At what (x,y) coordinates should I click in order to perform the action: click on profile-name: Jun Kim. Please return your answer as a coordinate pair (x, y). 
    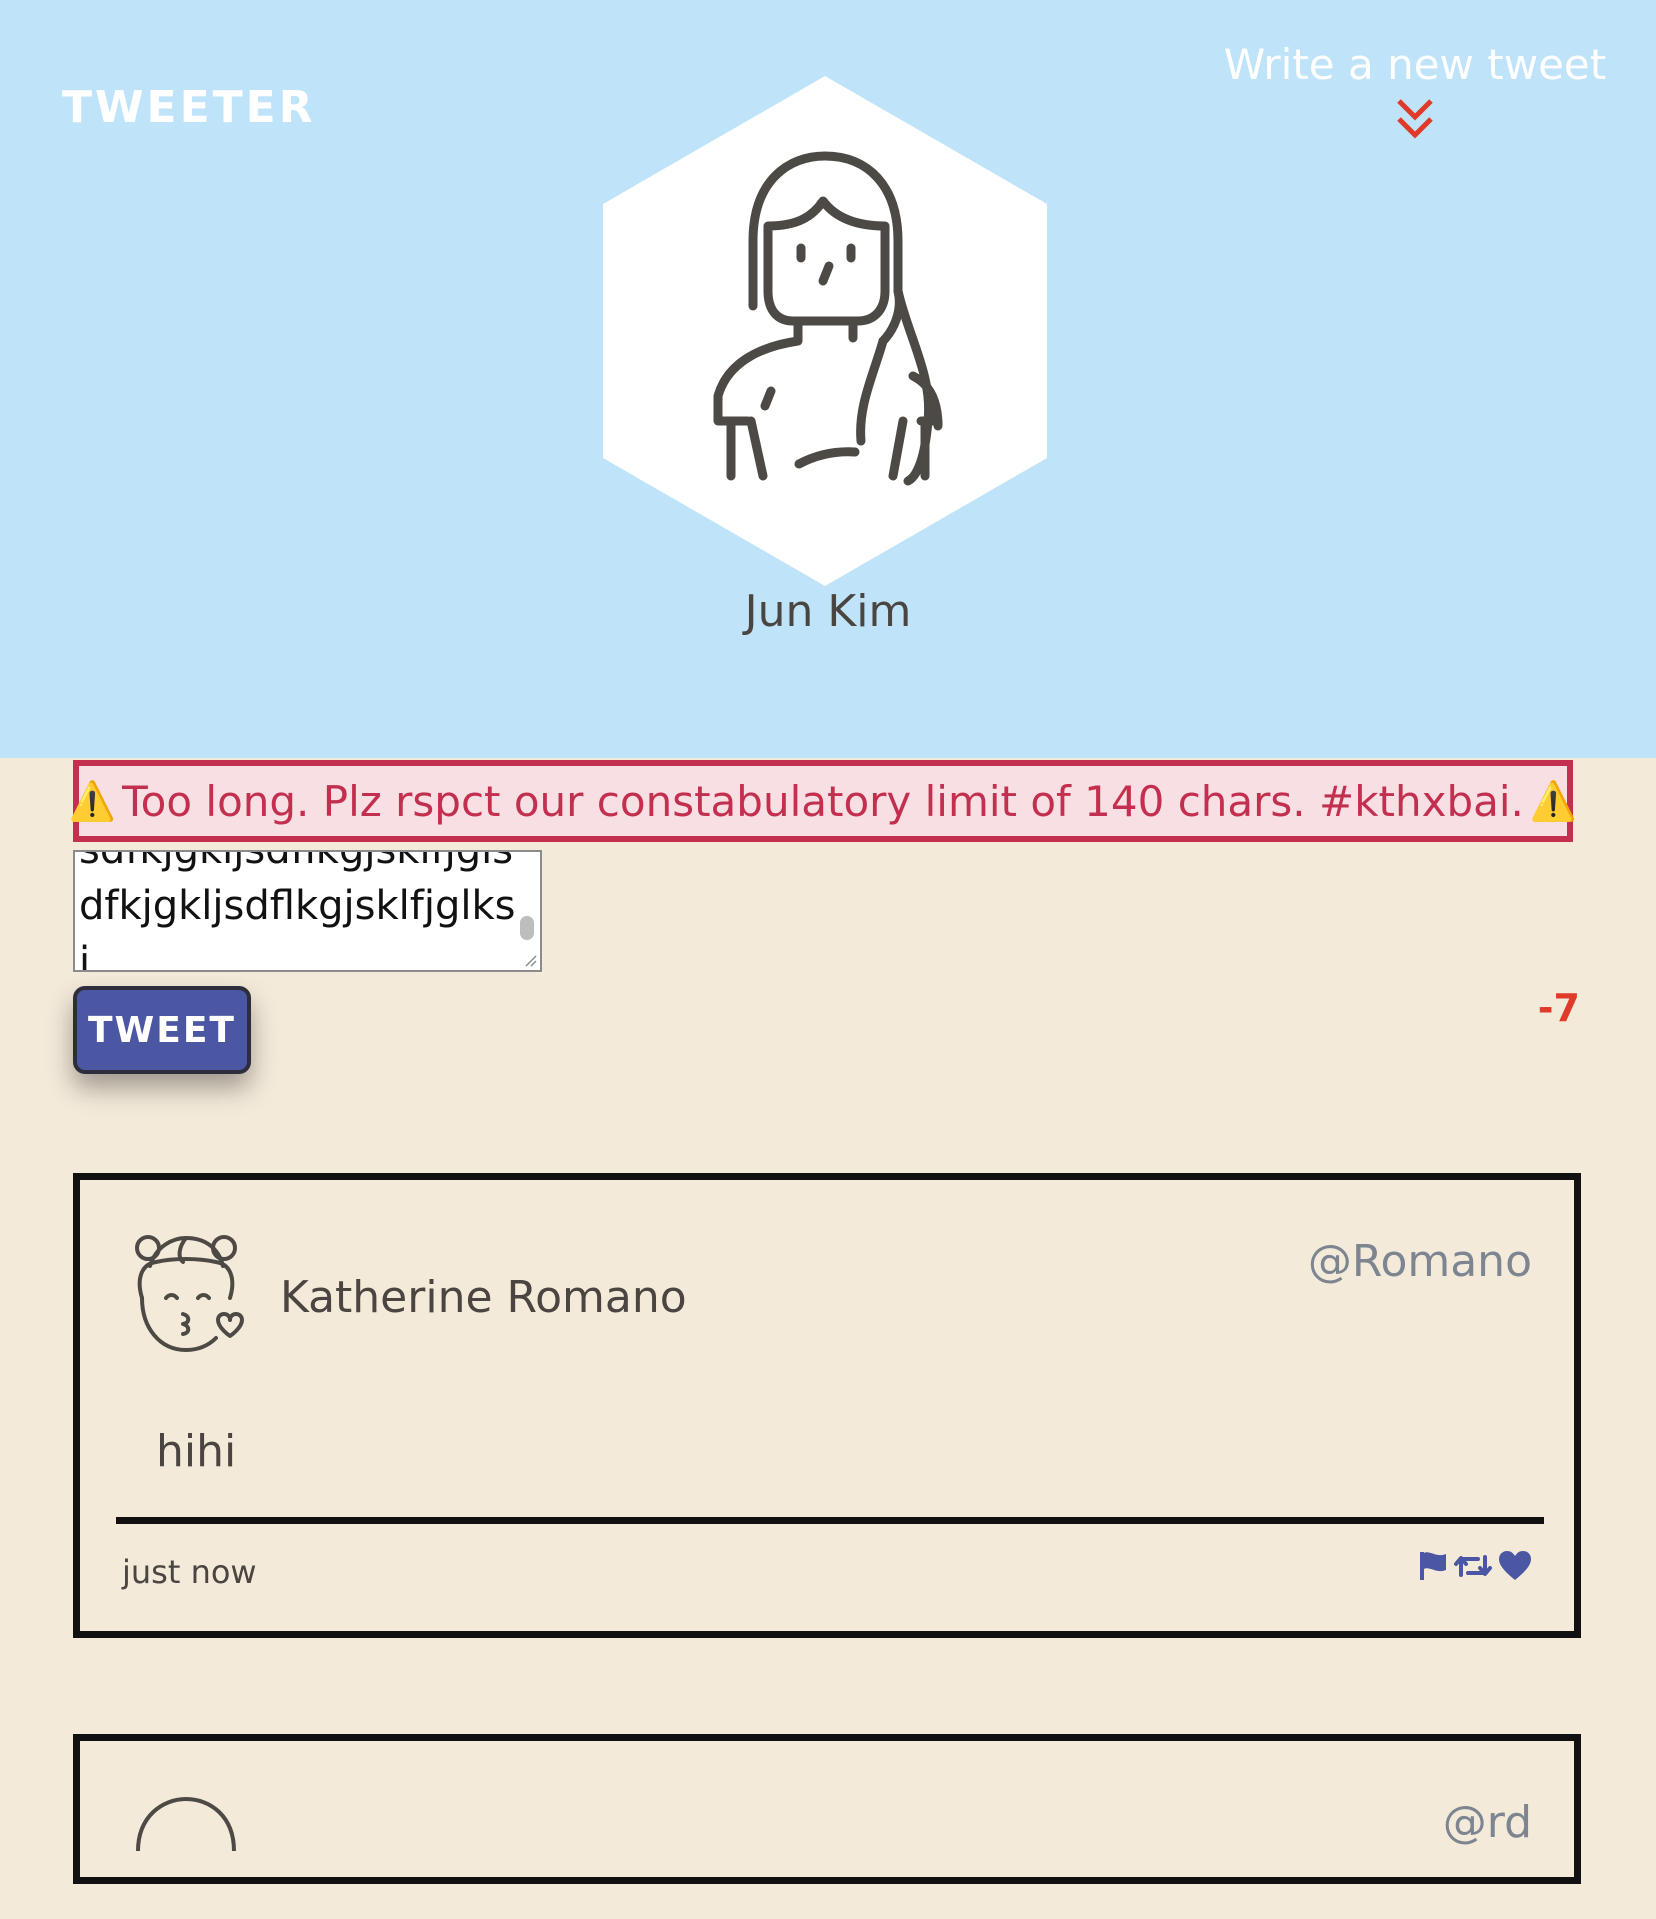
    Looking at the image, I should click on (828, 611).